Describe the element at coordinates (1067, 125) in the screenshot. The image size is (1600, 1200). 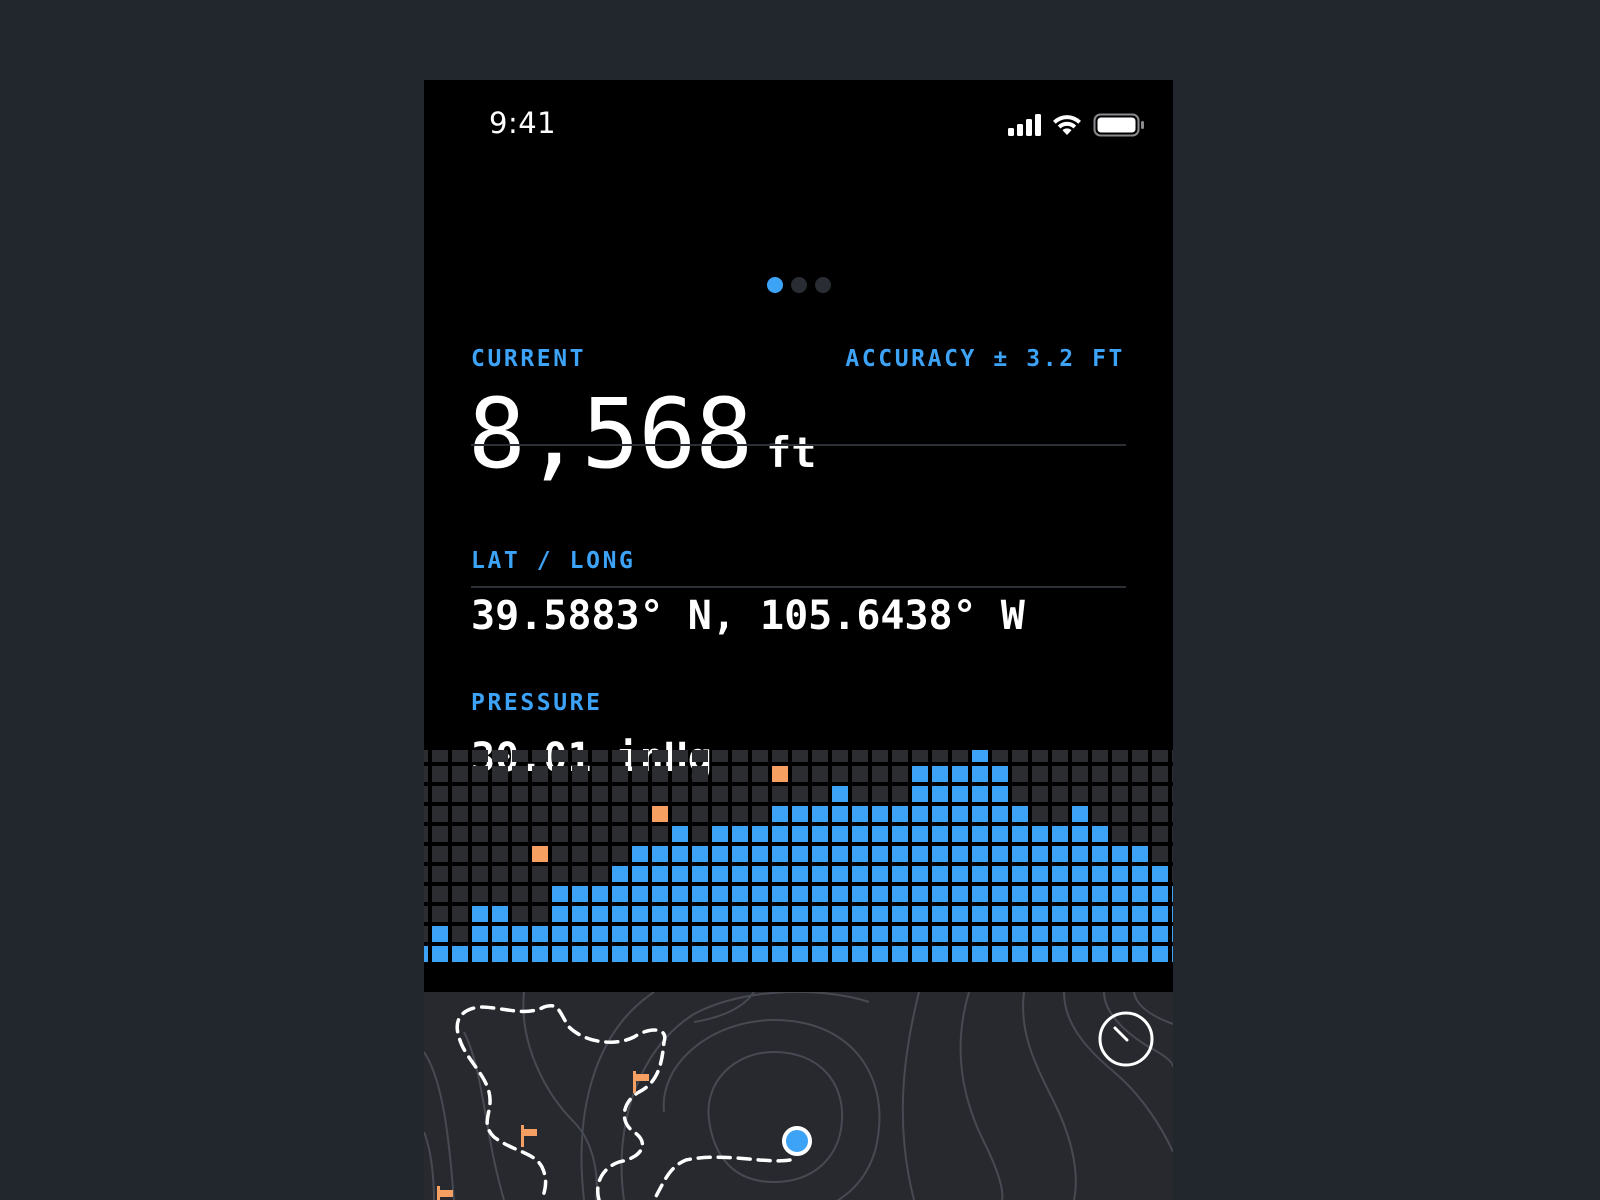
I see `wifi-icon` at that location.